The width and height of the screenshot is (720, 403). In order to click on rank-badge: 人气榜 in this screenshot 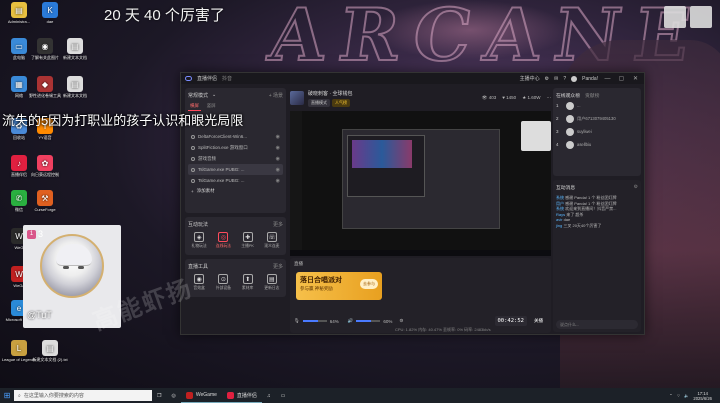, I will do `click(341, 102)`.